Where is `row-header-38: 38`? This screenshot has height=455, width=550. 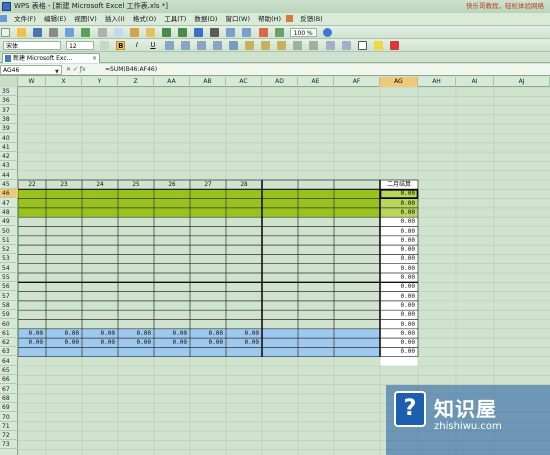
row-header-38: 38 is located at coordinates (9, 119).